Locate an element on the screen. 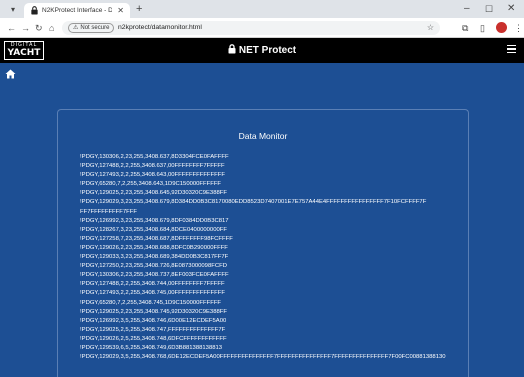 This screenshot has width=524, height=377. tab-title: N2KProtect Interface - Datamo is located at coordinates (77, 10).